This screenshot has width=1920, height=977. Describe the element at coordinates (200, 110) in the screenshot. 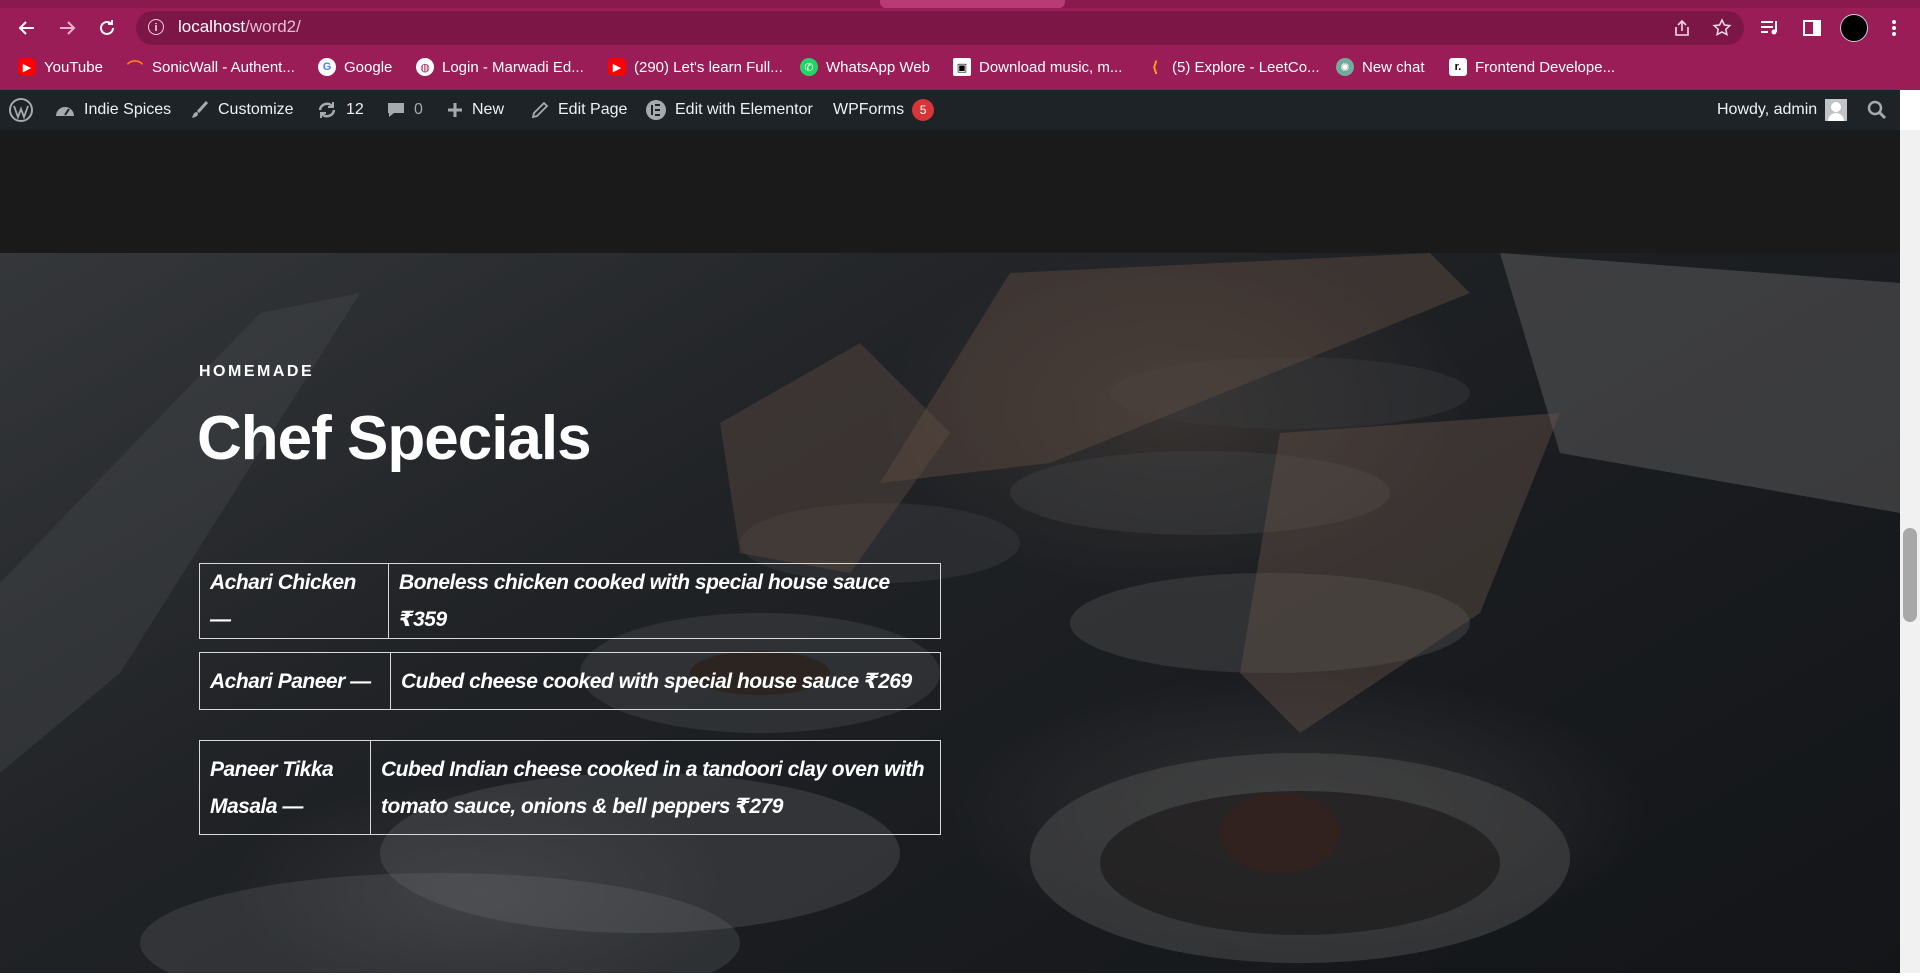

I see `brush-icon` at that location.